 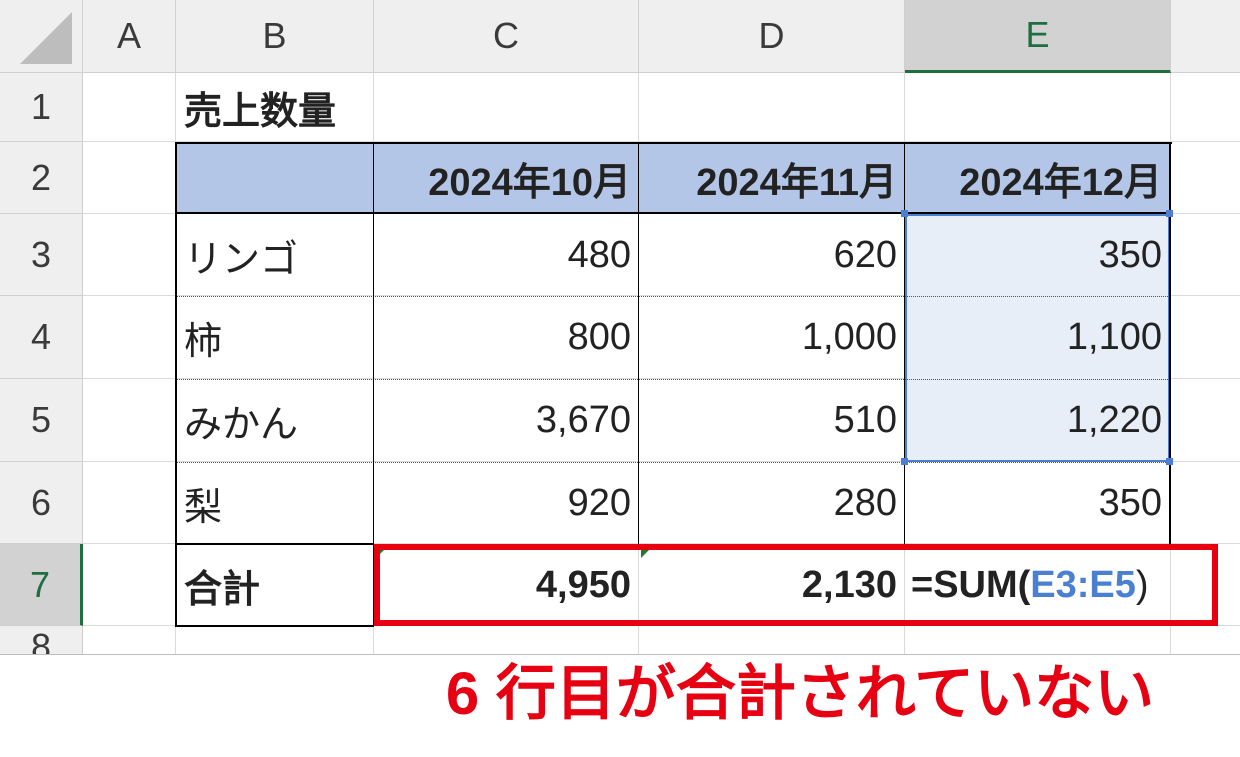 What do you see at coordinates (275, 503) in the screenshot?
I see `item-label-pear: 梨` at bounding box center [275, 503].